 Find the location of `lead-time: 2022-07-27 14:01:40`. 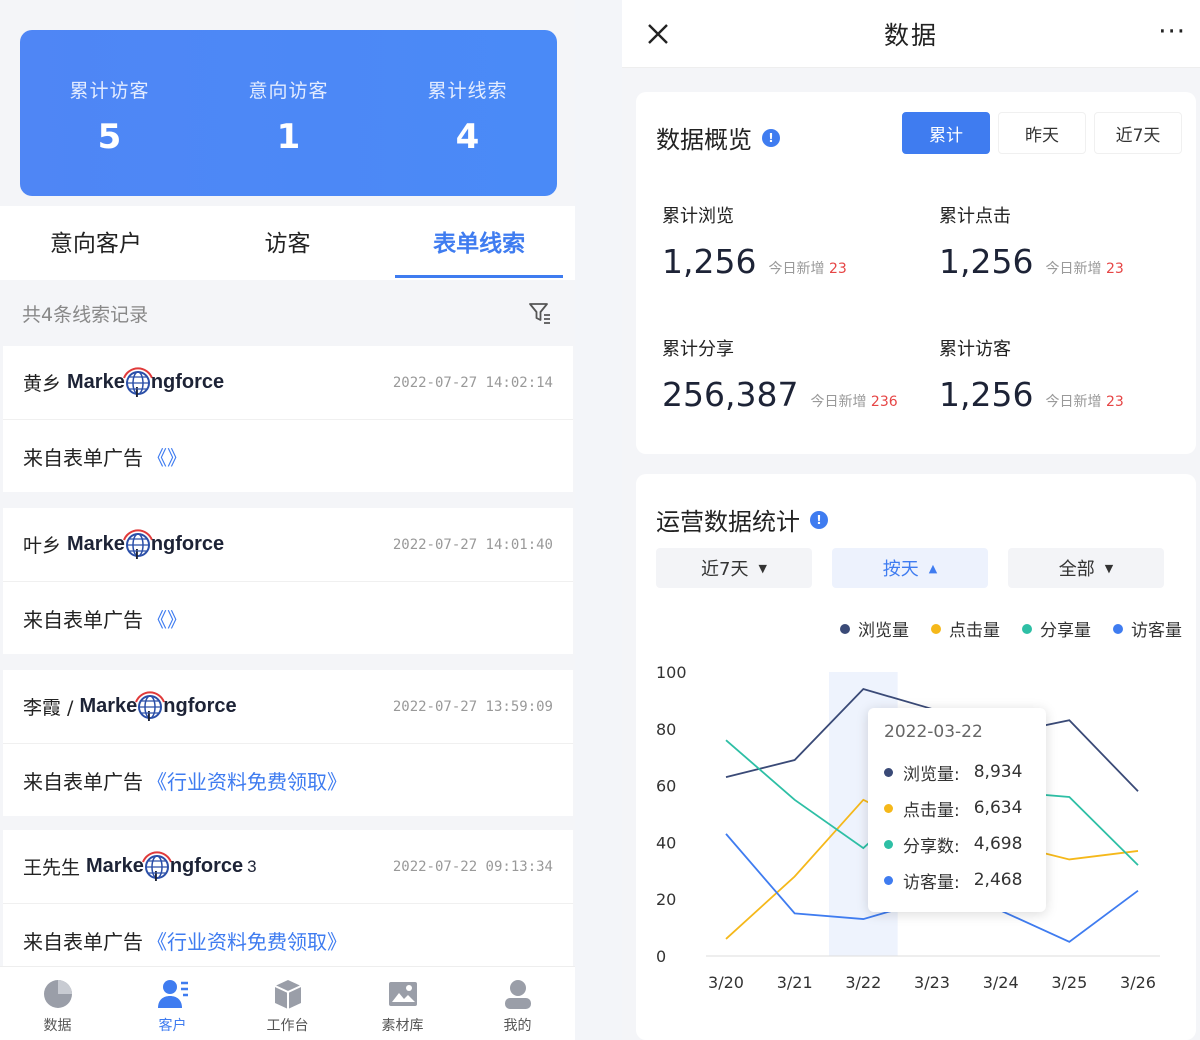

lead-time: 2022-07-27 14:01:40 is located at coordinates (472, 544).